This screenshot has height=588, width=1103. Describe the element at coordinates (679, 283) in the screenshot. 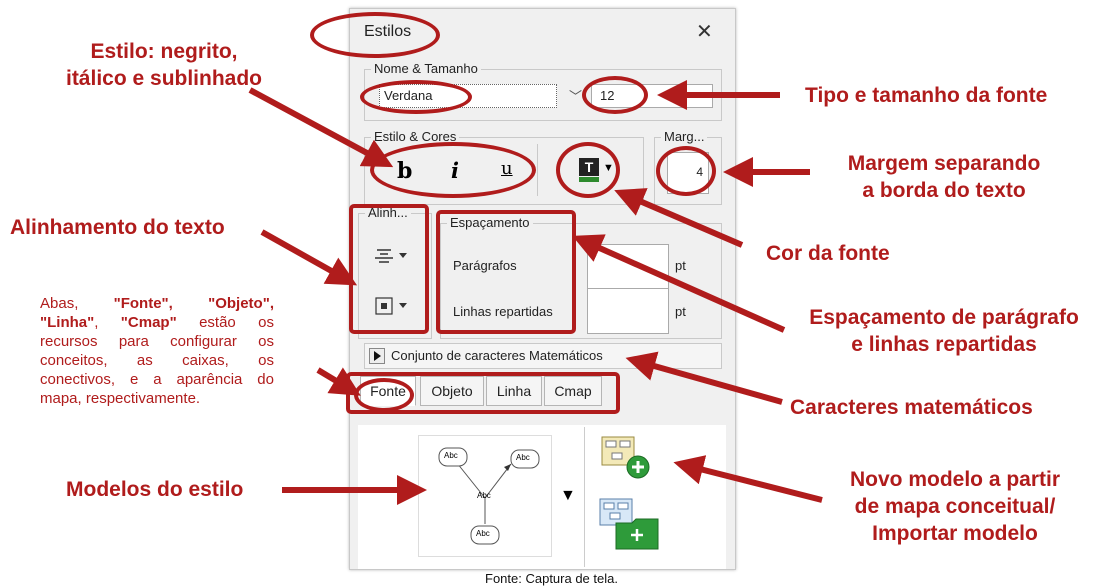

I see `arrow-spacing` at that location.